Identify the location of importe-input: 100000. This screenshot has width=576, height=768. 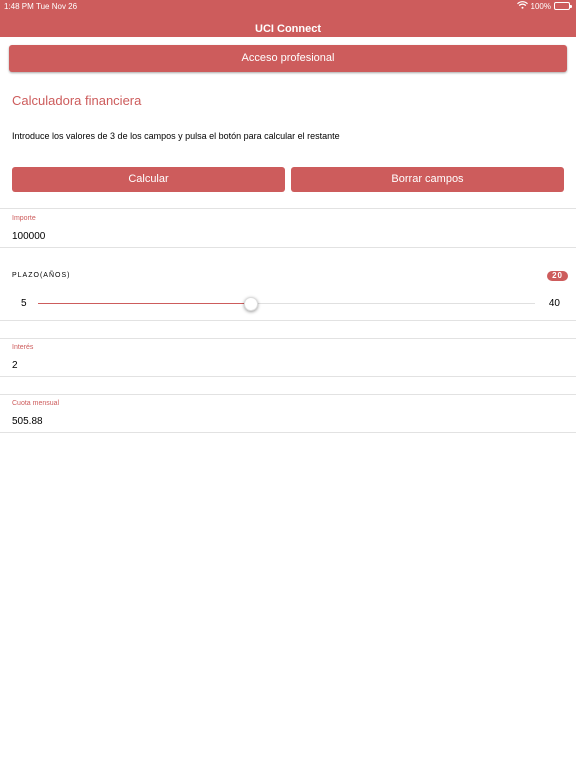
(28, 236).